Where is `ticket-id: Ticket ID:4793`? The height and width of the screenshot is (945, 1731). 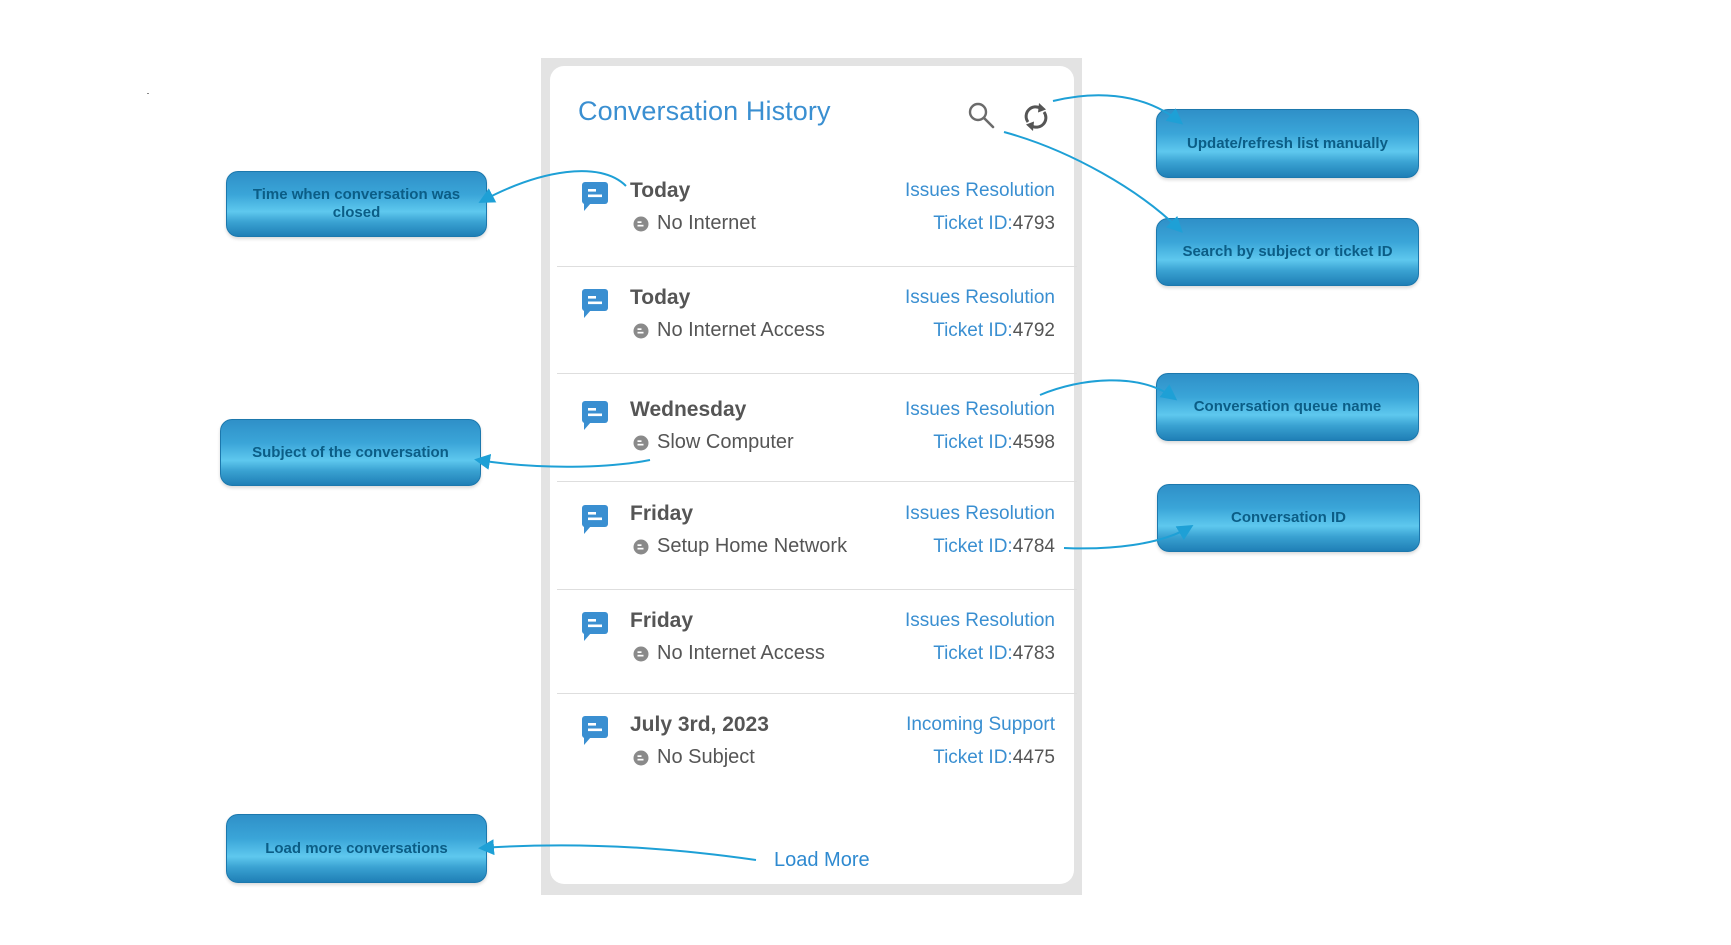 ticket-id: Ticket ID:4793 is located at coordinates (994, 224).